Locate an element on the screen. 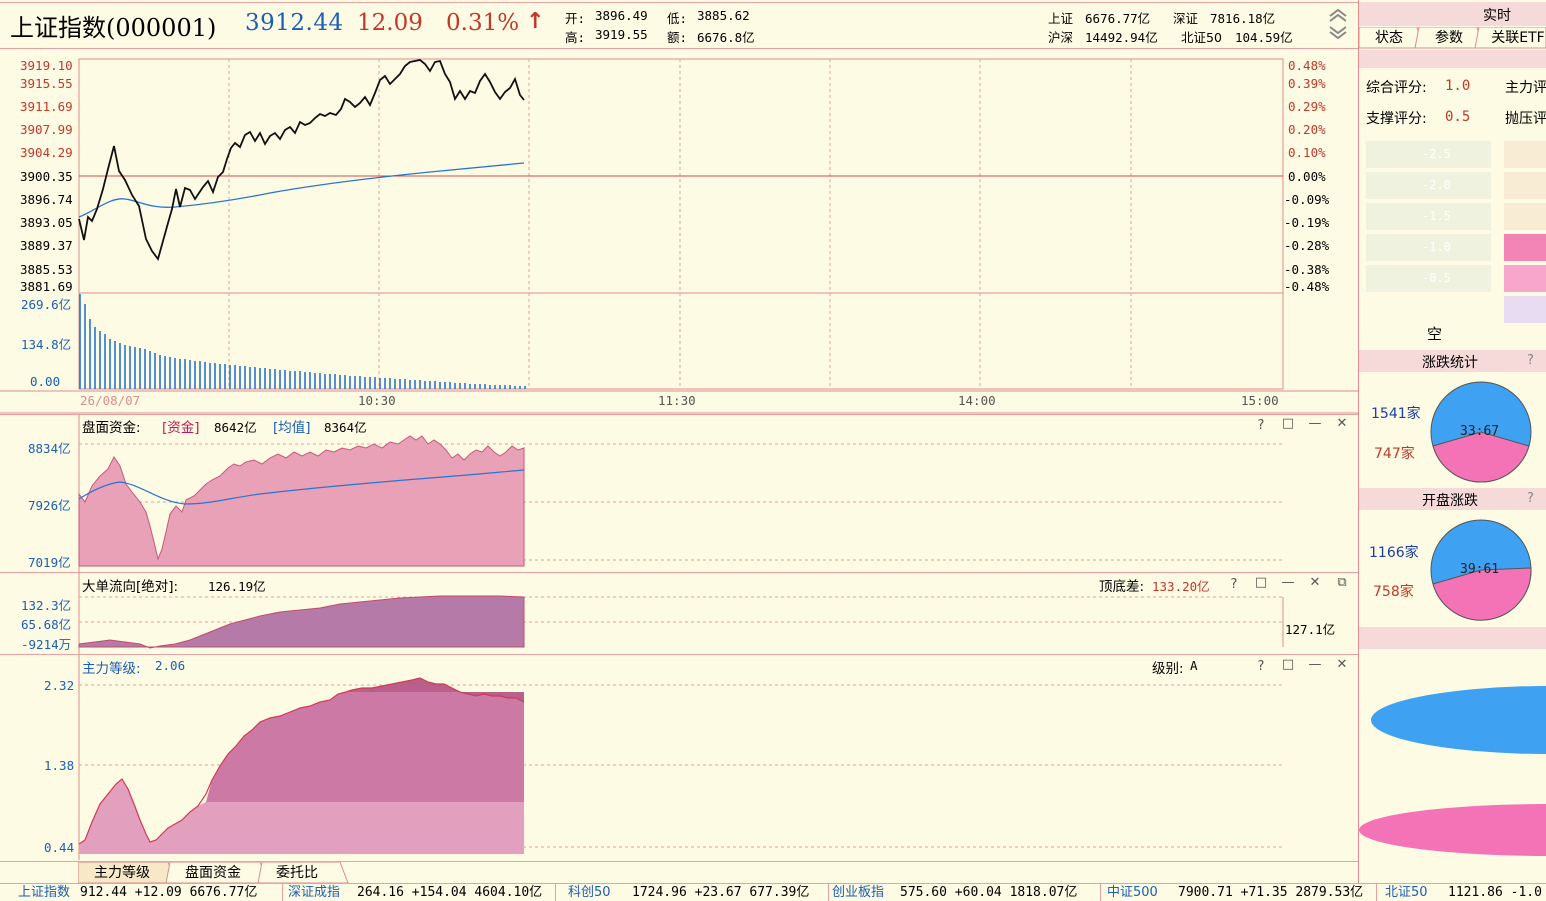 The width and height of the screenshot is (1546, 901). grade-value: A is located at coordinates (1194, 665).